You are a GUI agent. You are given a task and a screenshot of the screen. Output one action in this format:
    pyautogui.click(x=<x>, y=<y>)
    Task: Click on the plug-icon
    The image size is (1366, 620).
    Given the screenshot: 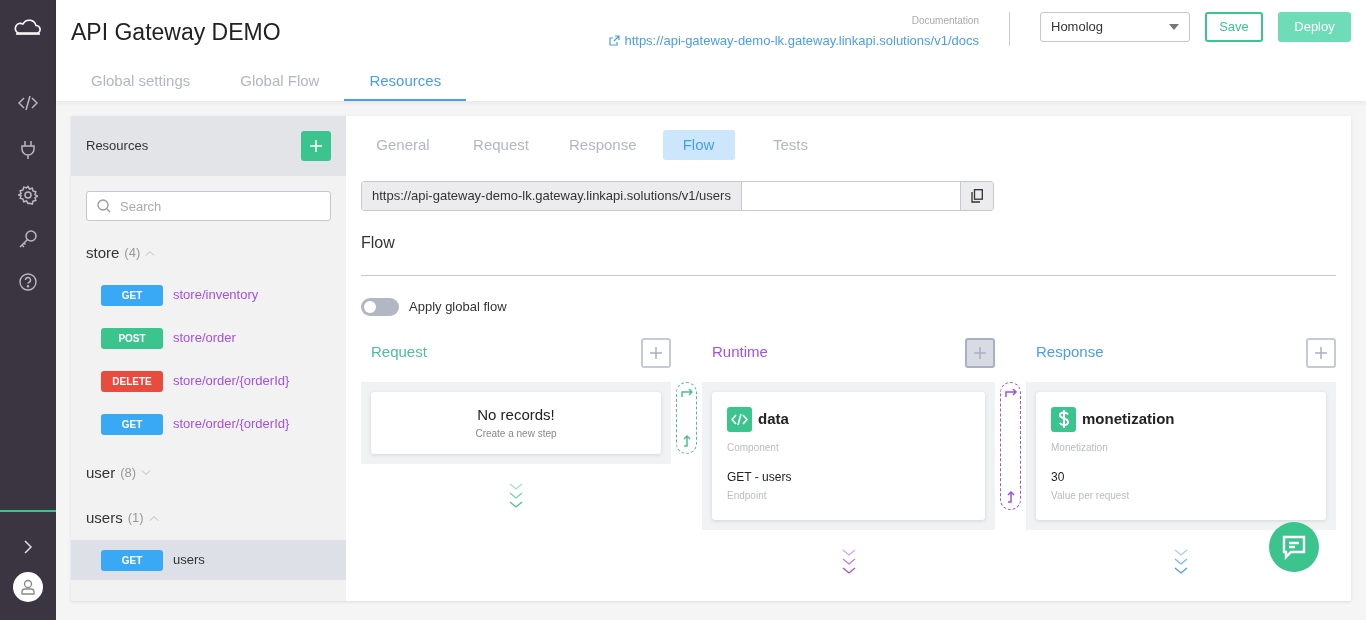 What is the action you would take?
    pyautogui.click(x=28, y=150)
    